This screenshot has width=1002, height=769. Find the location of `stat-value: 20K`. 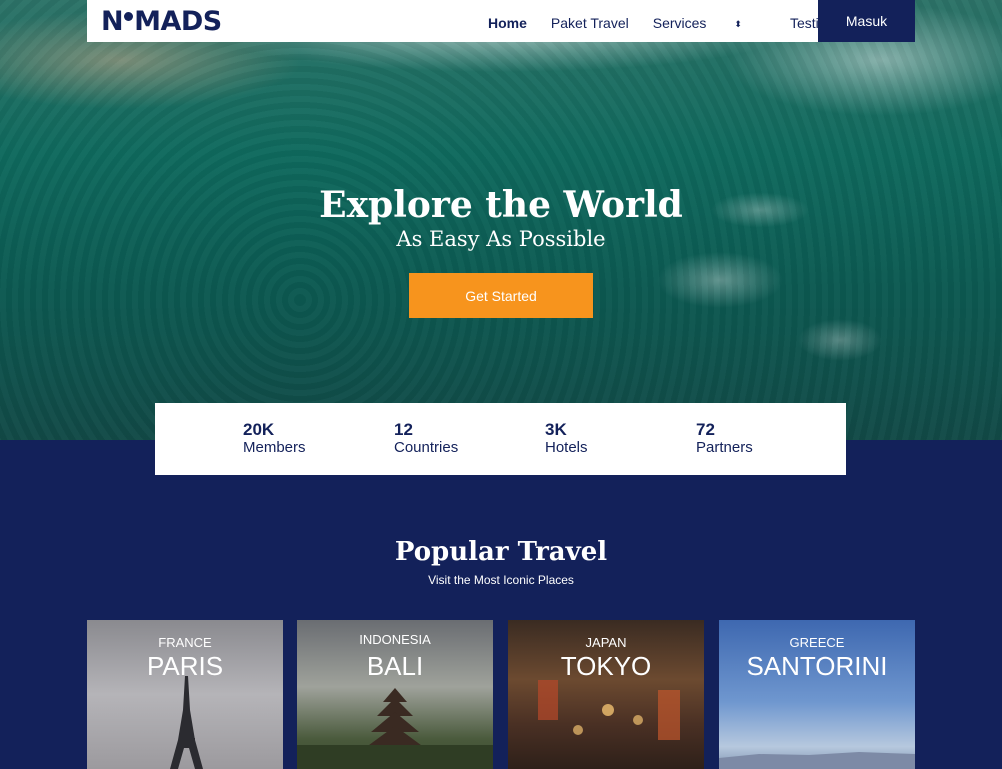

stat-value: 20K is located at coordinates (259, 429).